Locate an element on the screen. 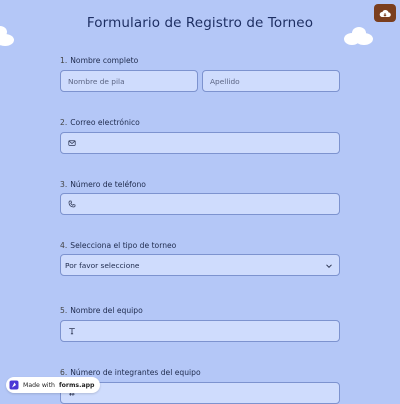 This screenshot has width=400, height=404. first-name-input: Nombre de pila is located at coordinates (129, 81).